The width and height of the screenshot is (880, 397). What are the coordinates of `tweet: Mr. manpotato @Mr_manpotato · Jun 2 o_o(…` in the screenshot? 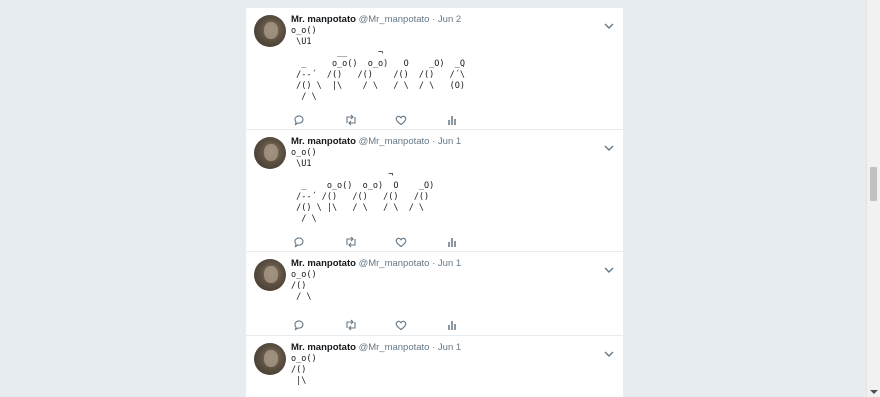 It's located at (434, 69).